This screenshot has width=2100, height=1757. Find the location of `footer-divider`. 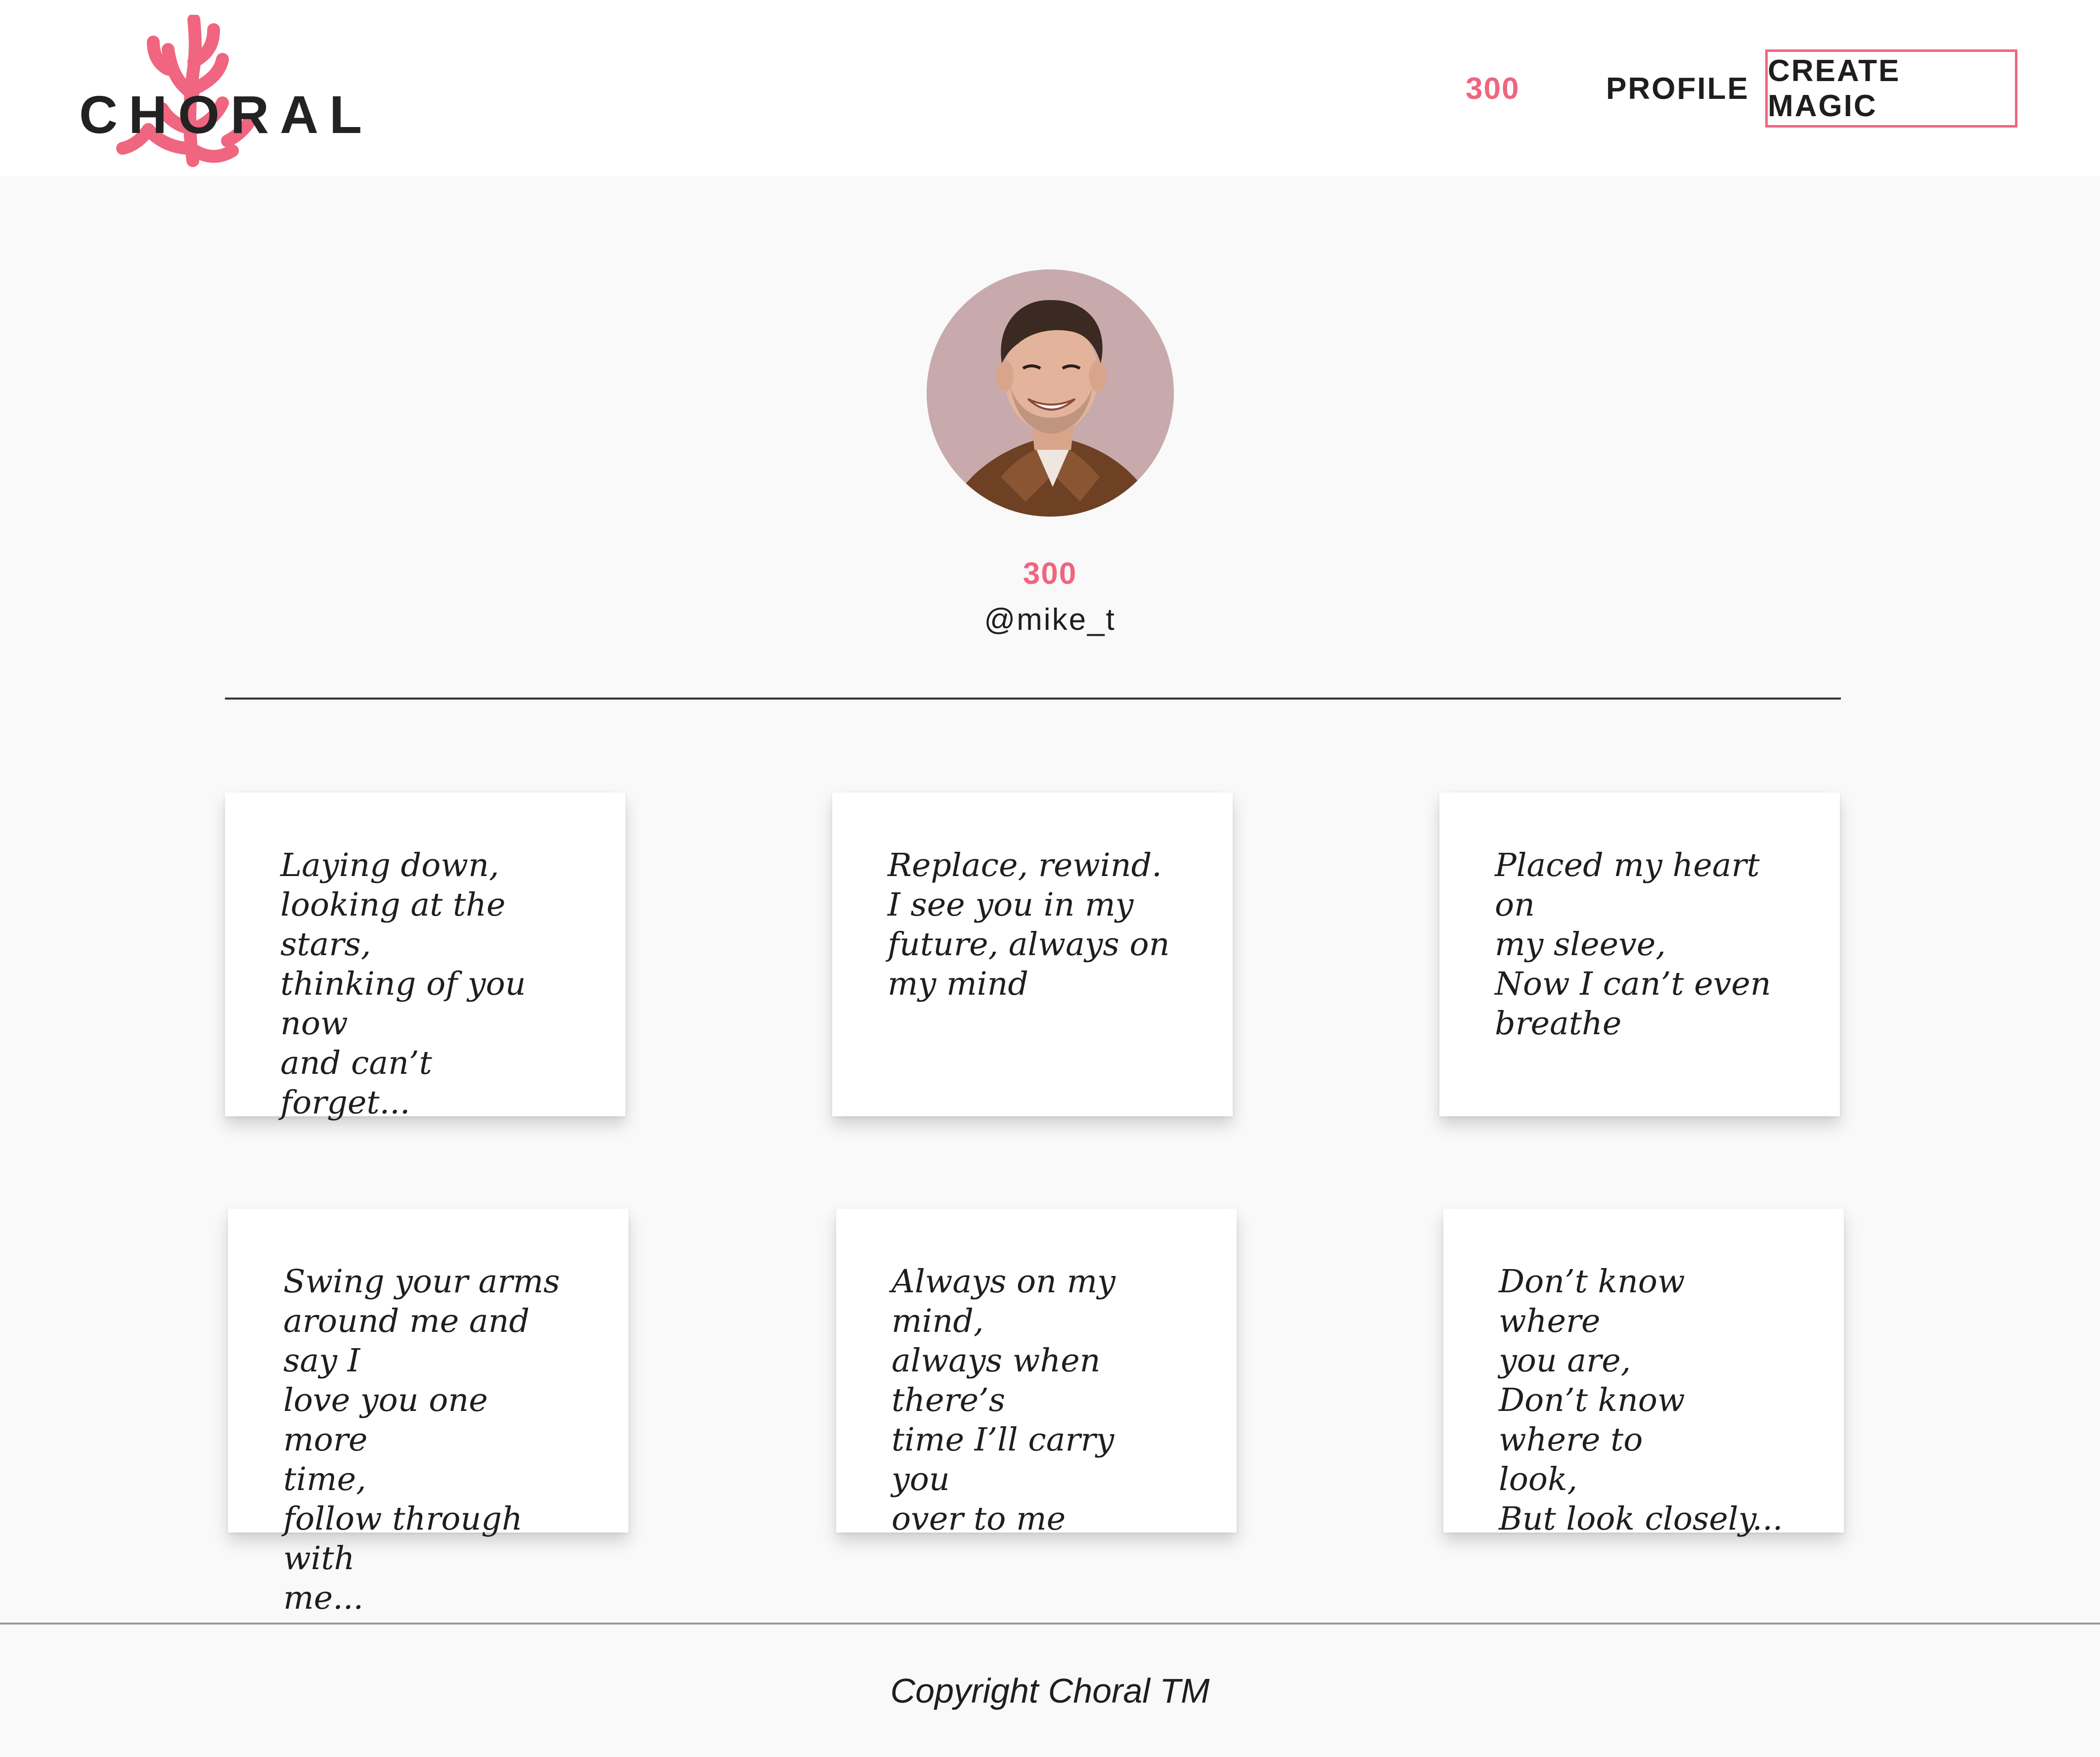

footer-divider is located at coordinates (1050, 1624).